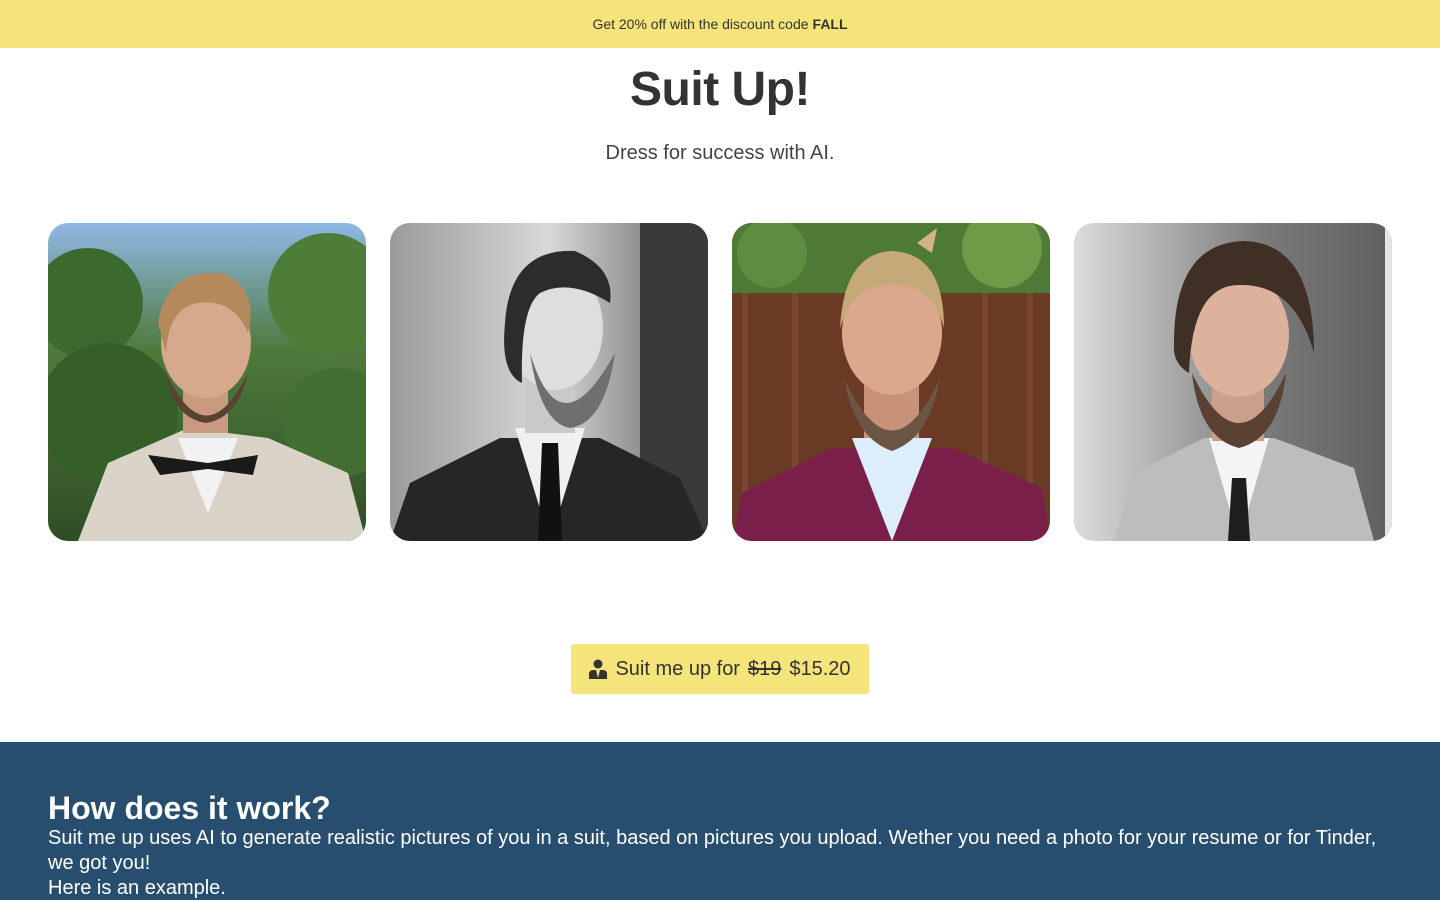 The image size is (1440, 900). I want to click on cta-label: Suit me up for, so click(677, 668).